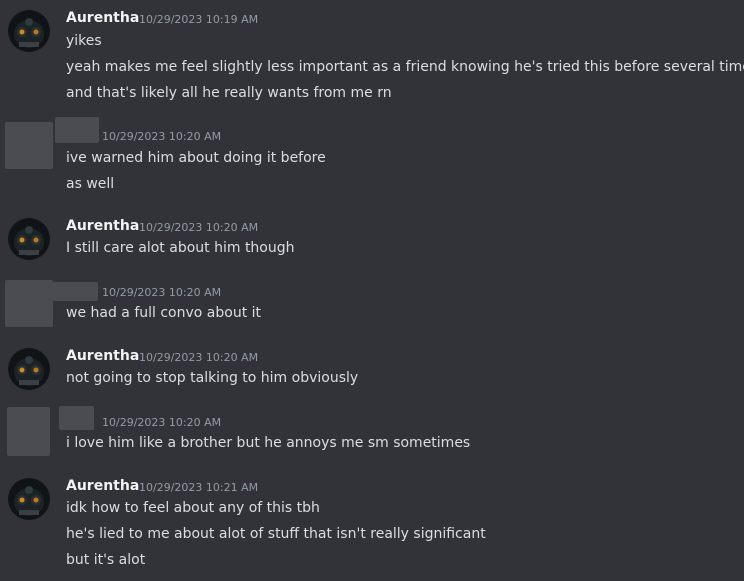 The width and height of the screenshot is (744, 581). What do you see at coordinates (193, 508) in the screenshot?
I see `message-text: idk how to feel about any of this tbh` at bounding box center [193, 508].